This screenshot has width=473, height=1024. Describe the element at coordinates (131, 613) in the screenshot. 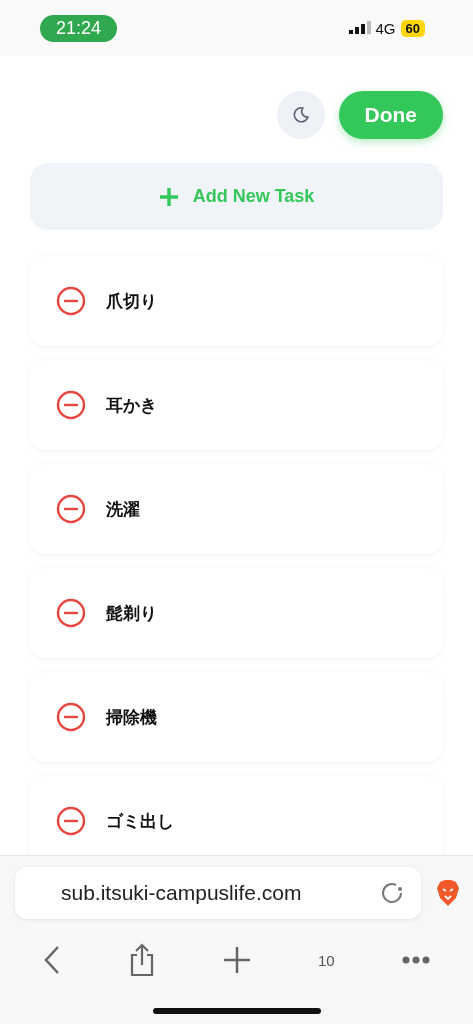

I see `task-label: 髭剃り` at that location.